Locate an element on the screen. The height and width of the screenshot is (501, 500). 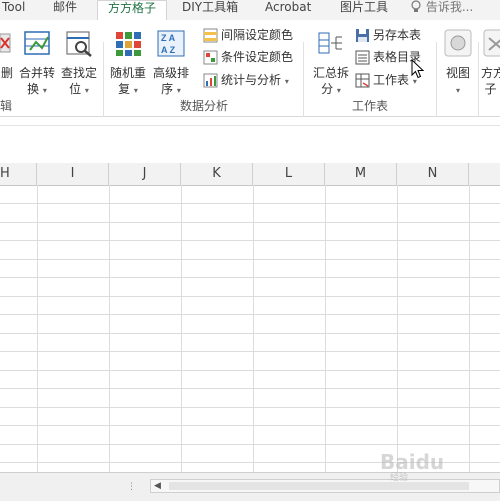
column-header-l: L is located at coordinates (289, 174).